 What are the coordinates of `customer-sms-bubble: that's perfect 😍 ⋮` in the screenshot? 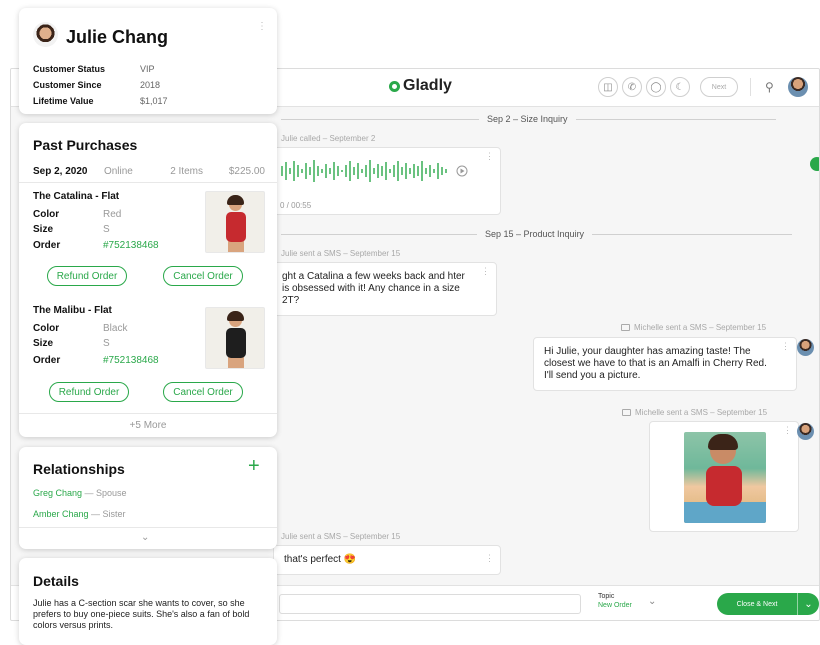 It's located at (387, 560).